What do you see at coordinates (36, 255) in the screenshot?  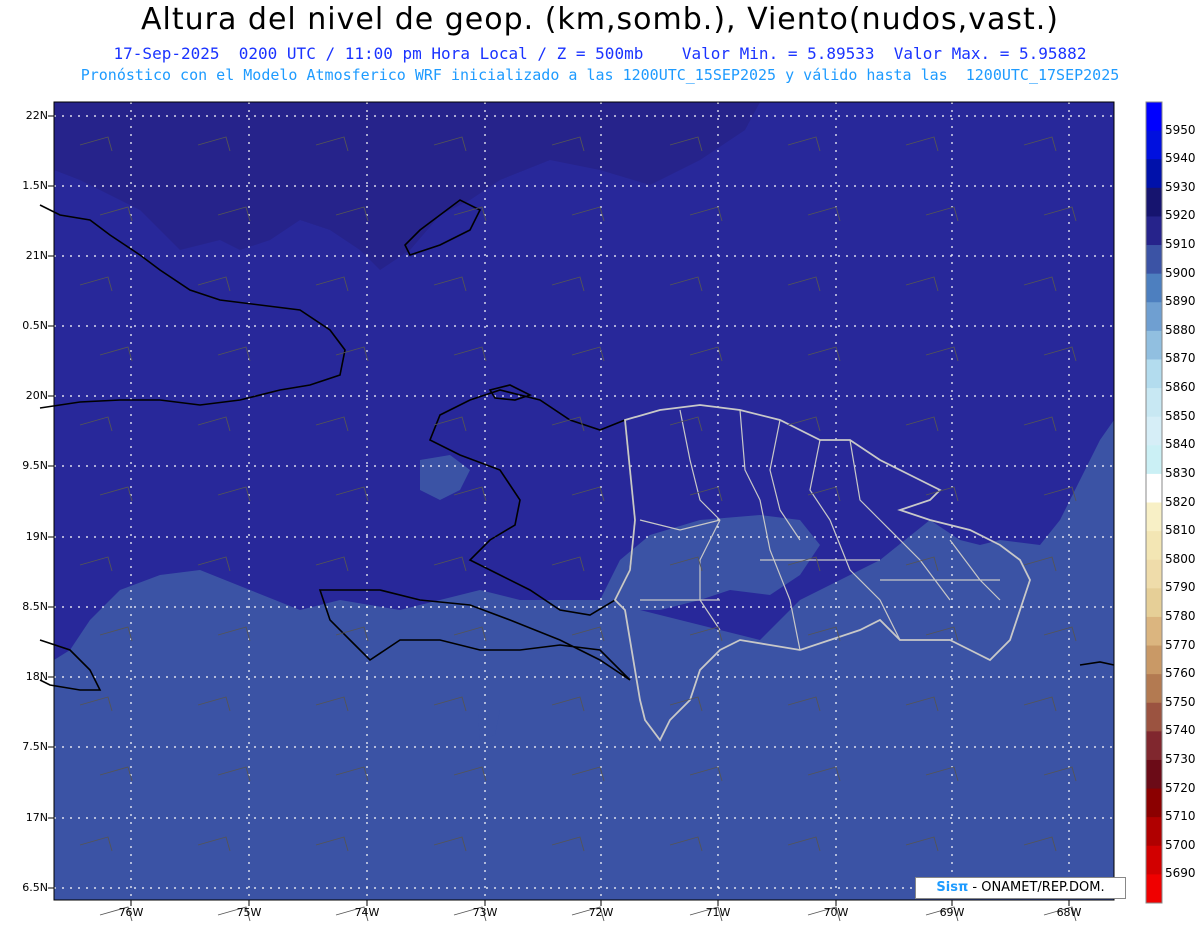 I see `lat-label: 21N` at bounding box center [36, 255].